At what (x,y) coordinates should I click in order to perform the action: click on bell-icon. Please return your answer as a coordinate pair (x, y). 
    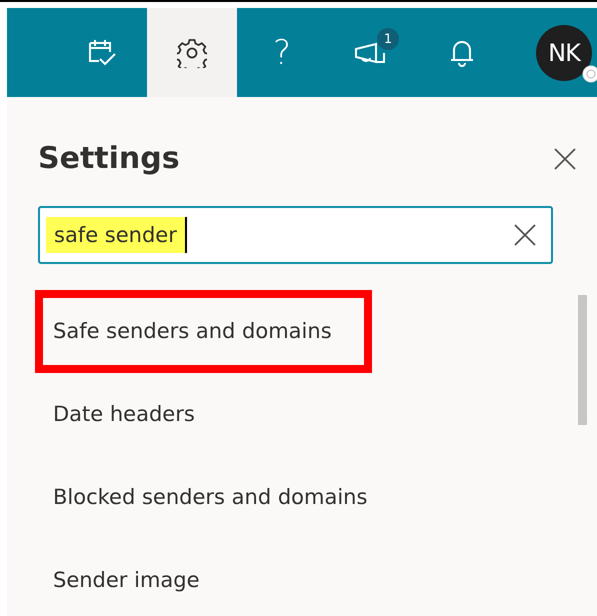
    Looking at the image, I should click on (462, 52).